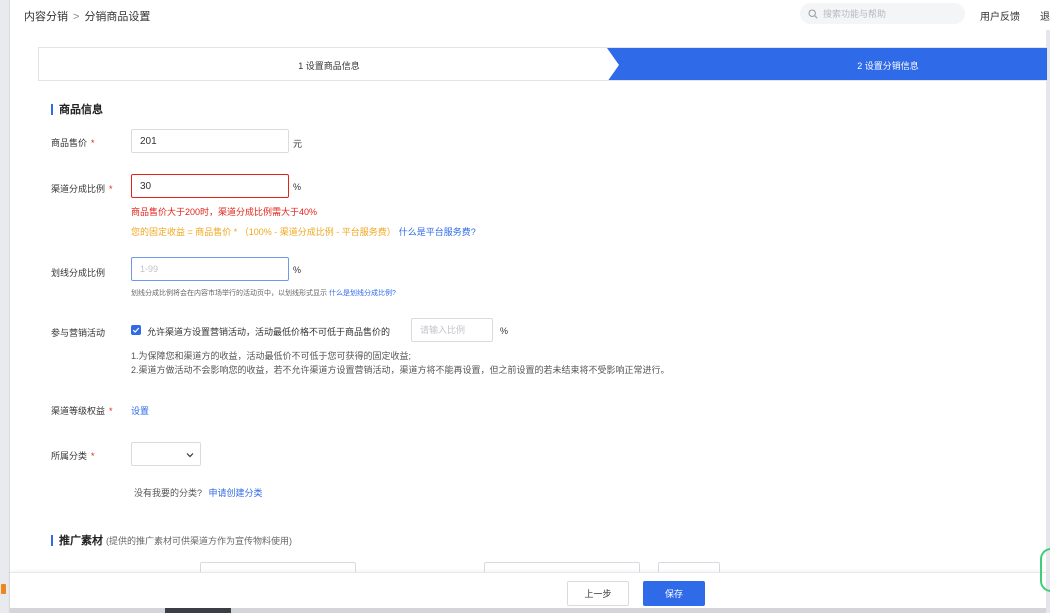 This screenshot has height=613, width=1050. I want to click on category-missing: 没有我要的分类? 申请创建分类, so click(198, 492).